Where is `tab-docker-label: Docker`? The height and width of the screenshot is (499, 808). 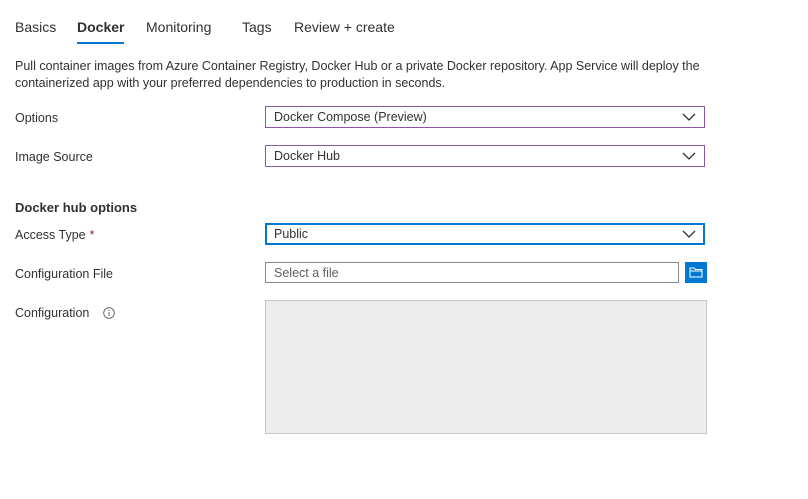
tab-docker-label: Docker is located at coordinates (101, 27).